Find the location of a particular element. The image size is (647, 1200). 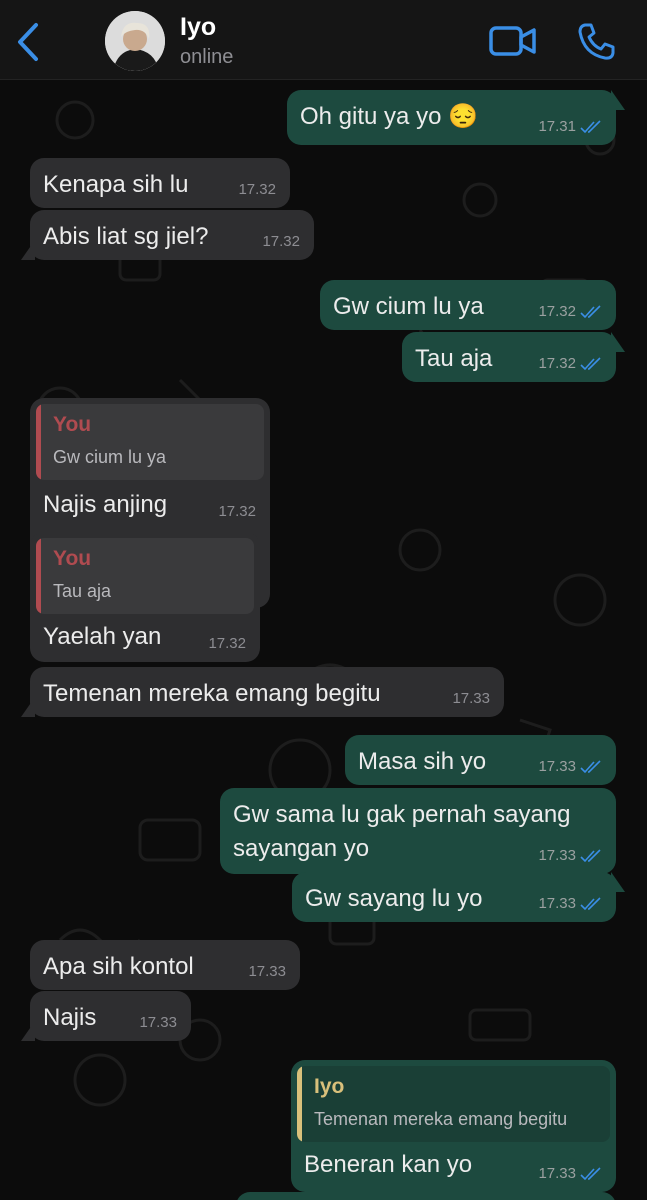

message-bubble-outgoing: Gw sayang lu yo 17.33 is located at coordinates (458, 897).